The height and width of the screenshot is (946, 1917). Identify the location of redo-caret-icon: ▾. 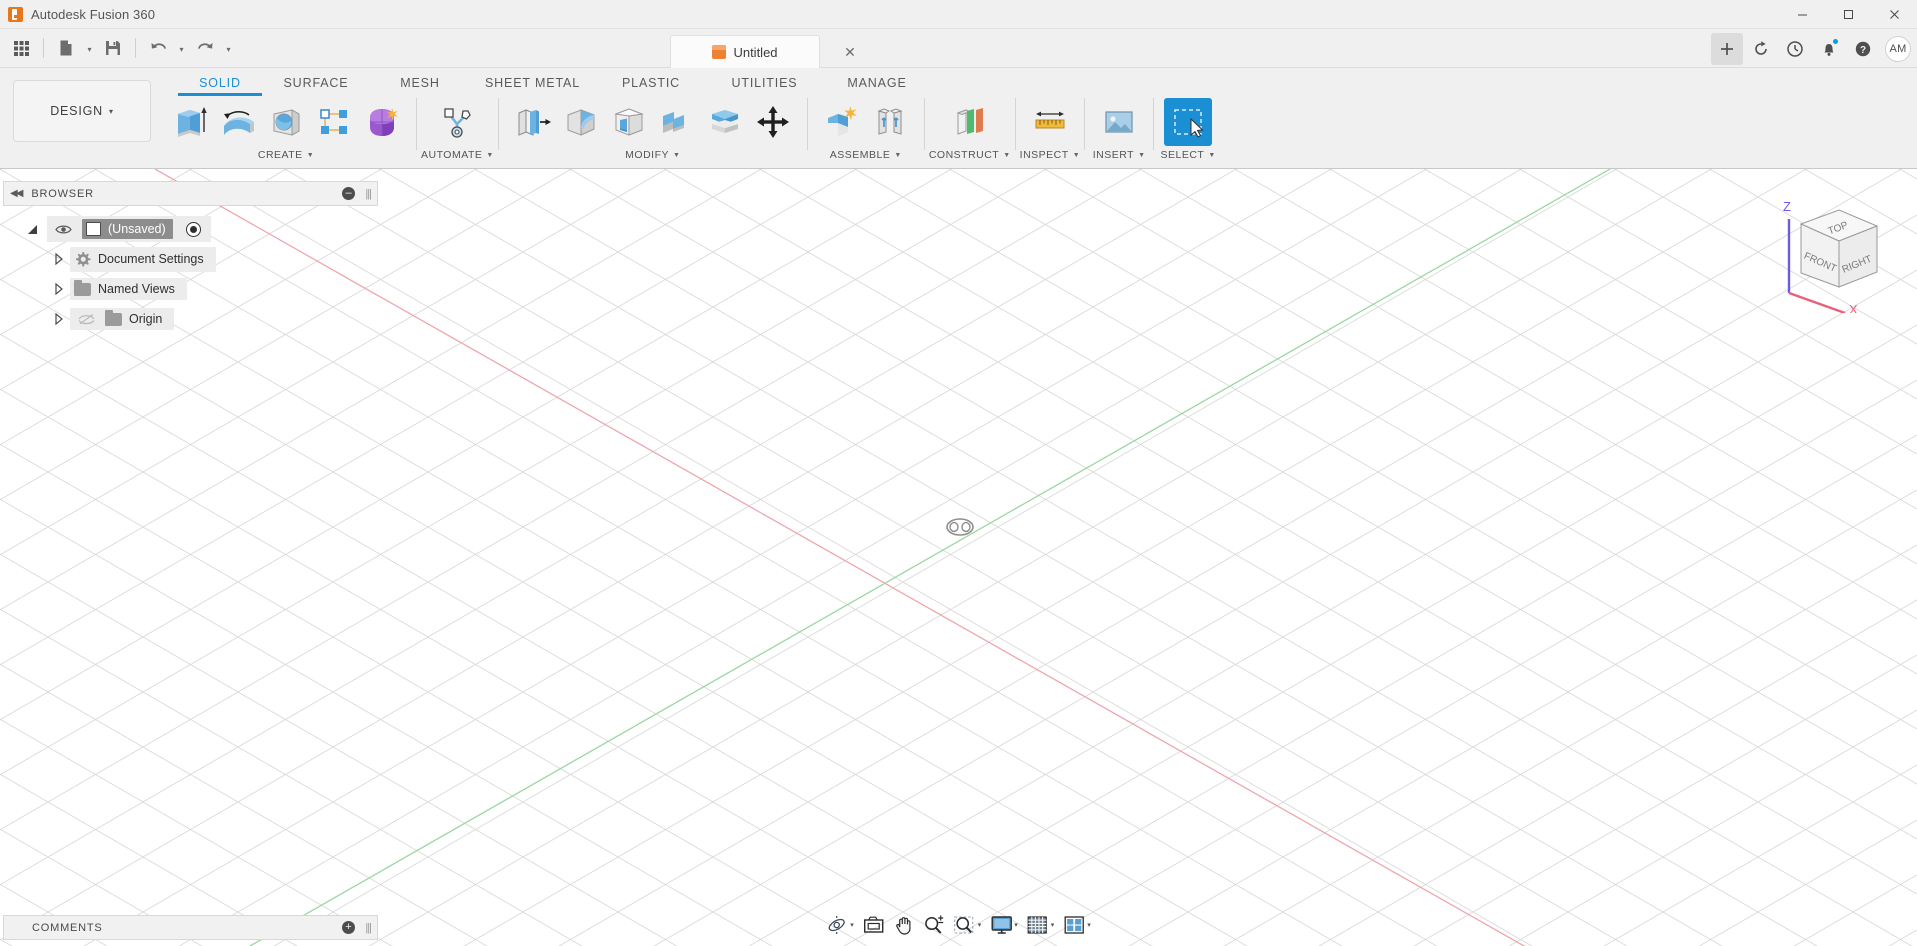
(228, 48).